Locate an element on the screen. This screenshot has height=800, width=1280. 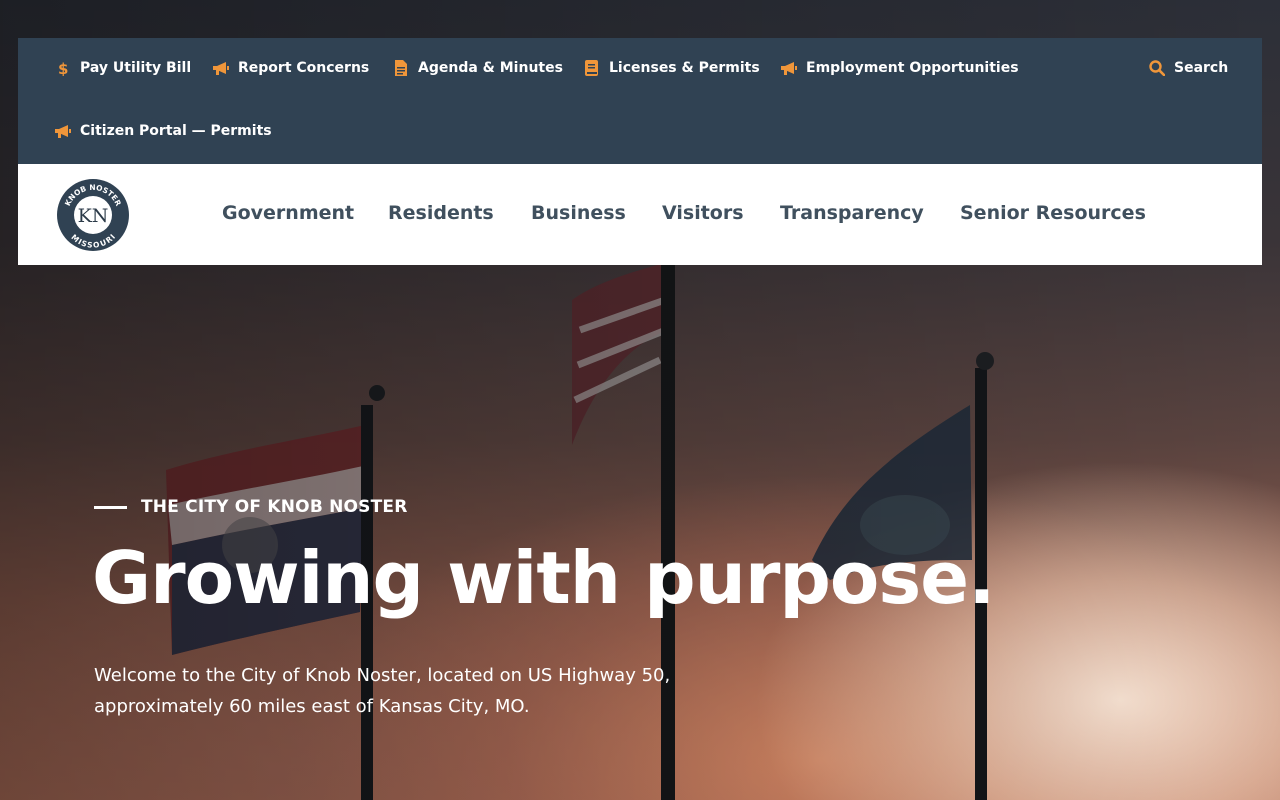
eyebrow-text: THE CITY OF KNOB NOSTER is located at coordinates (274, 507).